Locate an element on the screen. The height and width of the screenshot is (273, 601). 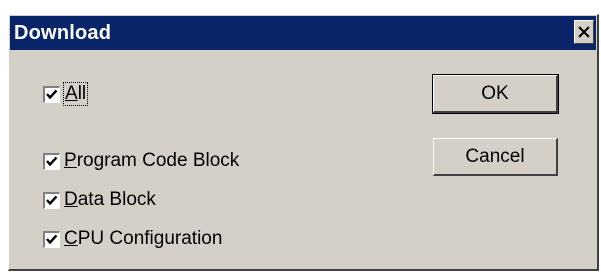
close-icon is located at coordinates (584, 32).